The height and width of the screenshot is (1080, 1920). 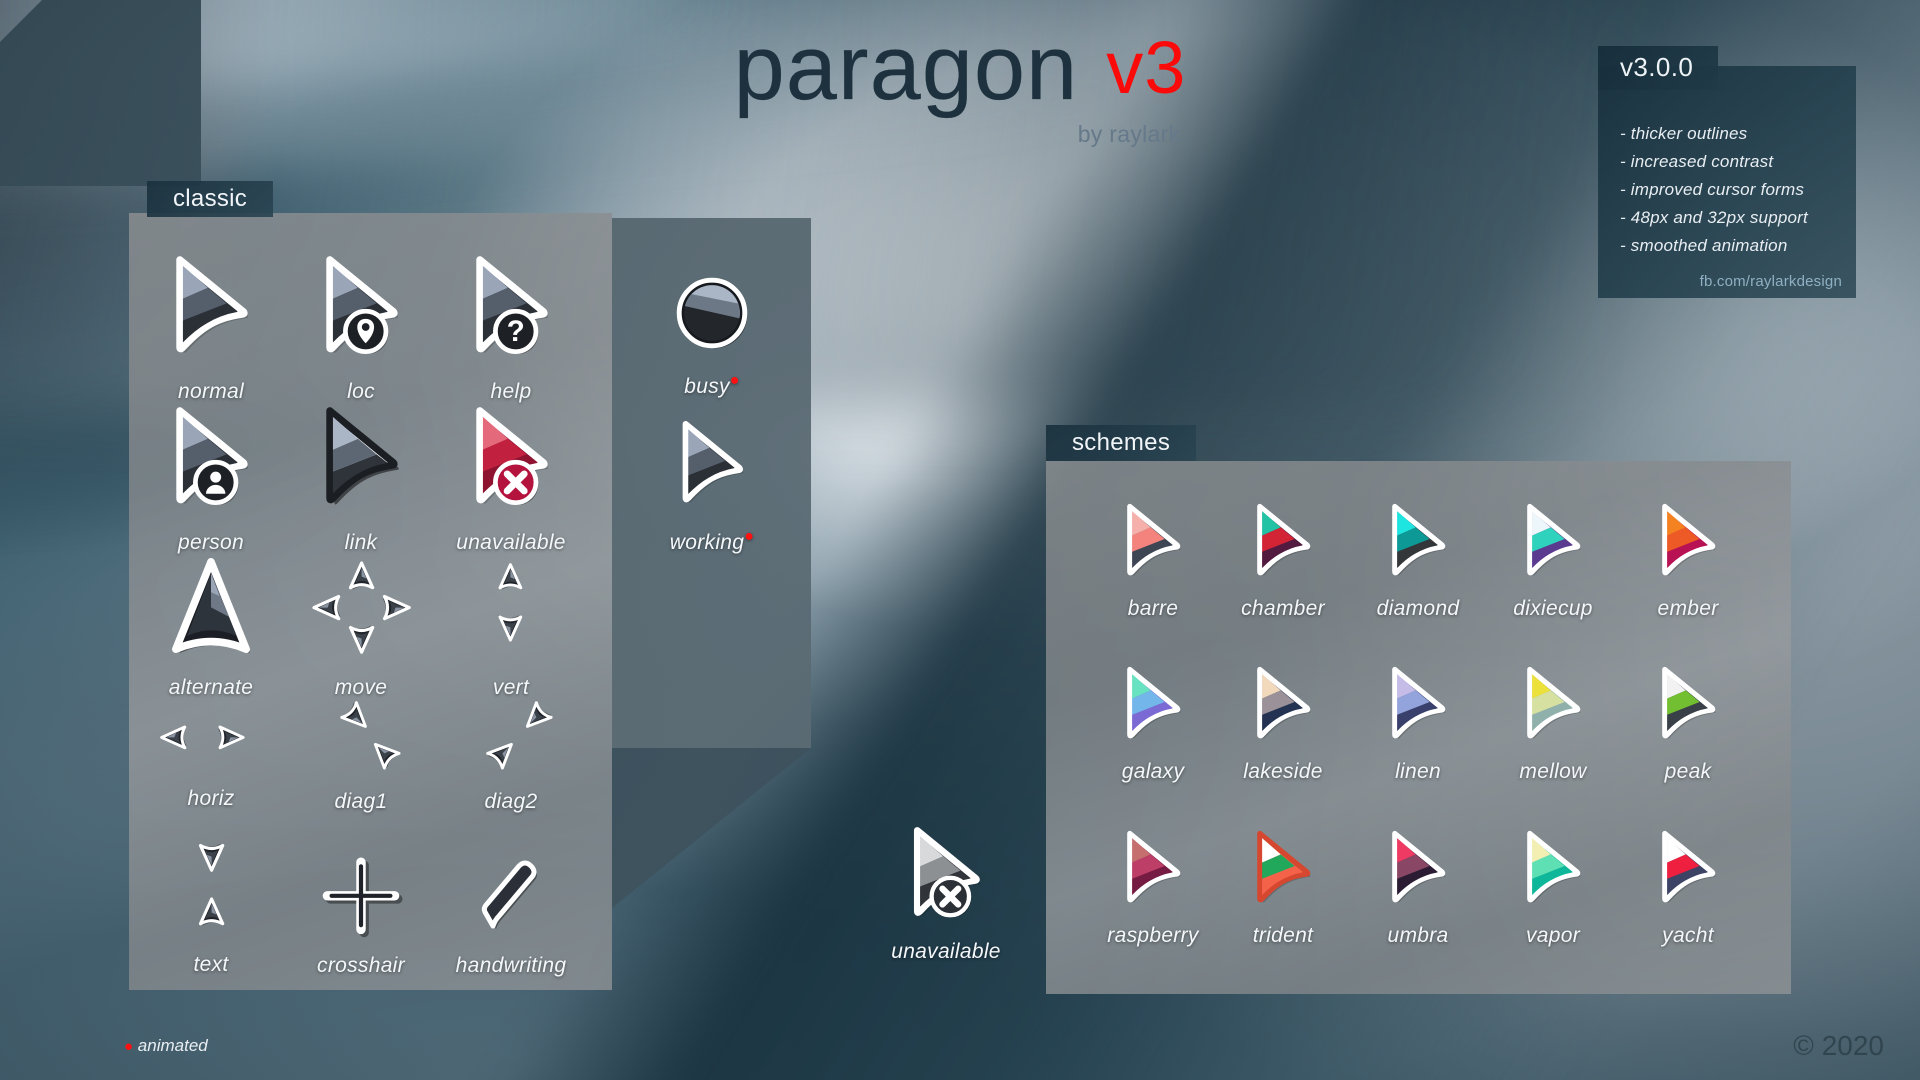 What do you see at coordinates (1418, 771) in the screenshot?
I see `cursor-label: linen` at bounding box center [1418, 771].